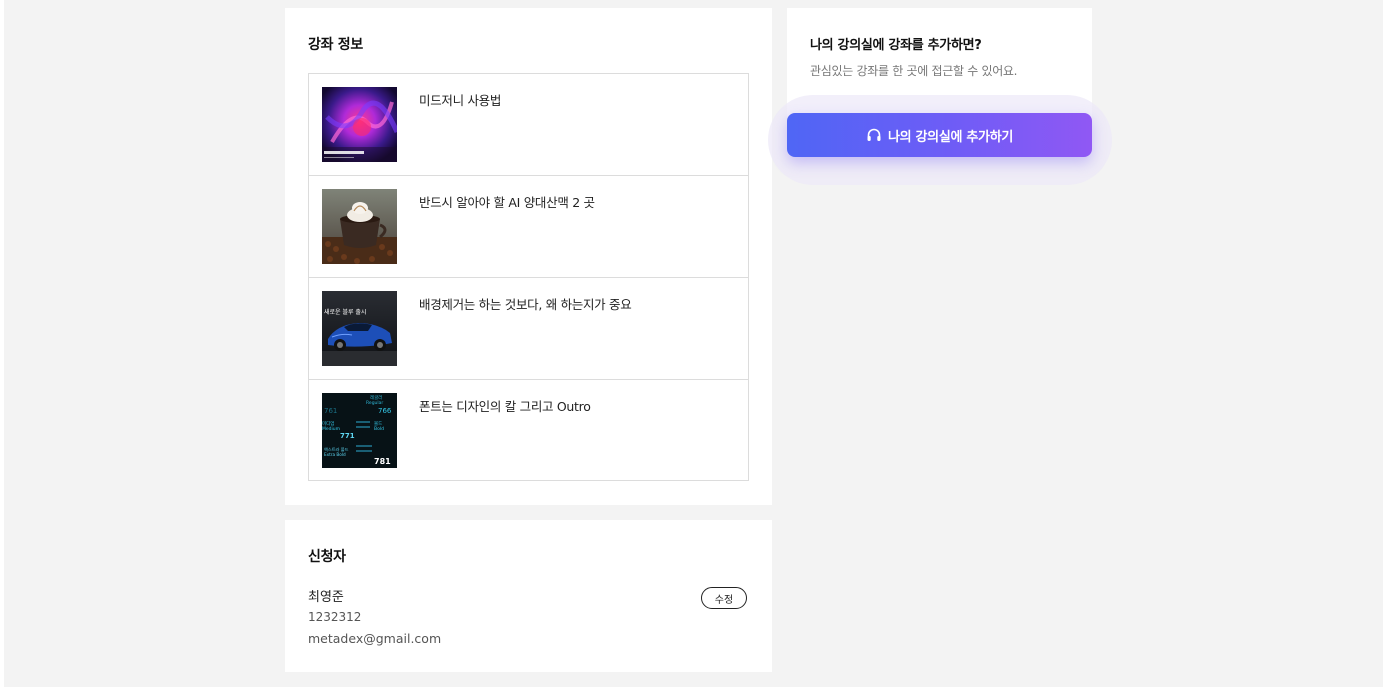 This screenshot has height=687, width=1387. I want to click on applicant-name: 최영준, so click(326, 597).